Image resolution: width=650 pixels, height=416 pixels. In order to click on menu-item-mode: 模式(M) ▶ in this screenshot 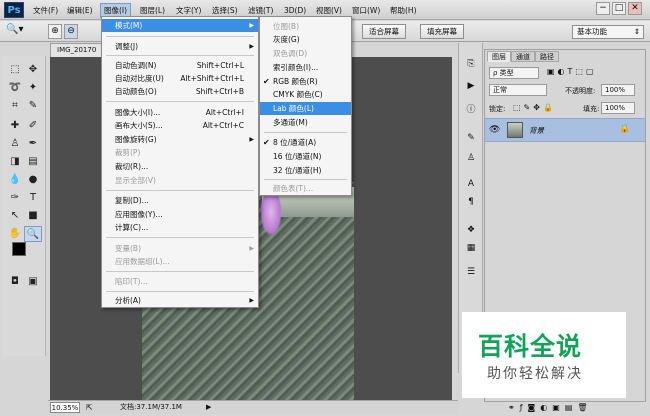, I will do `click(180, 25)`.